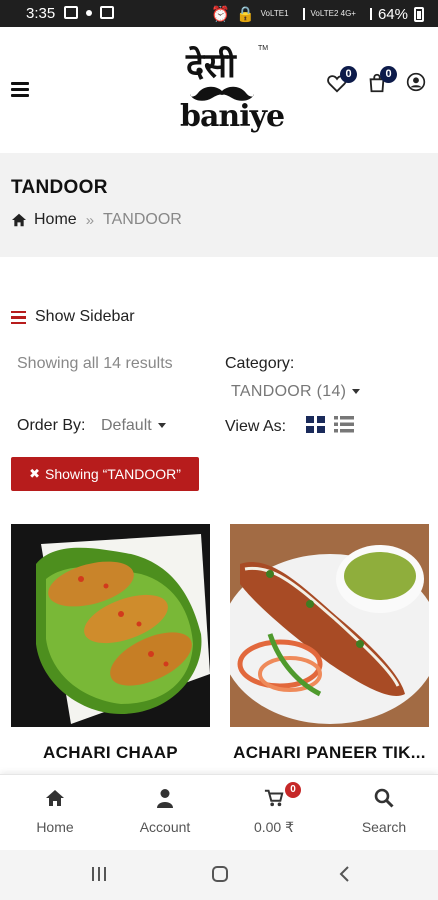 Image resolution: width=438 pixels, height=900 pixels. I want to click on cart-button: 0, so click(381, 80).